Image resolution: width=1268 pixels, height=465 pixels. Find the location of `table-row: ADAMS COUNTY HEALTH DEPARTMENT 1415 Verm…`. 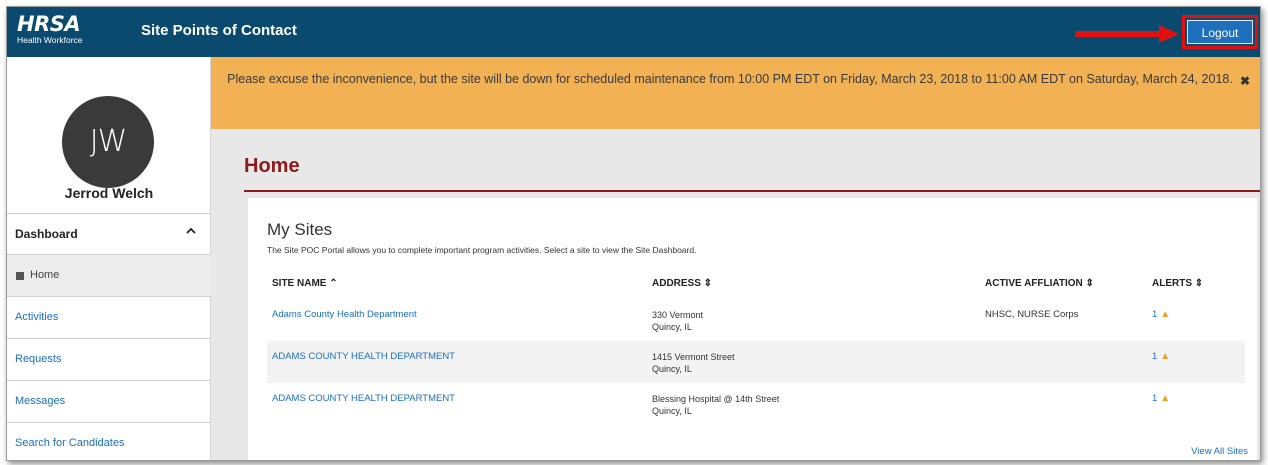

table-row: ADAMS COUNTY HEALTH DEPARTMENT 1415 Verm… is located at coordinates (756, 362).